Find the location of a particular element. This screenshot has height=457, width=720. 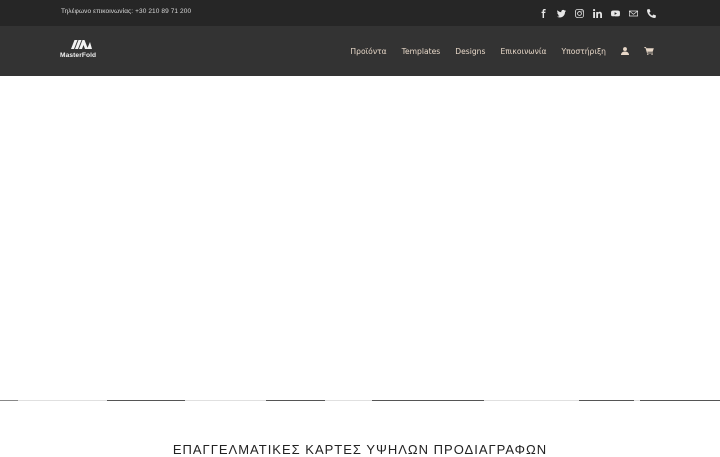

twitter-icon is located at coordinates (561, 13).